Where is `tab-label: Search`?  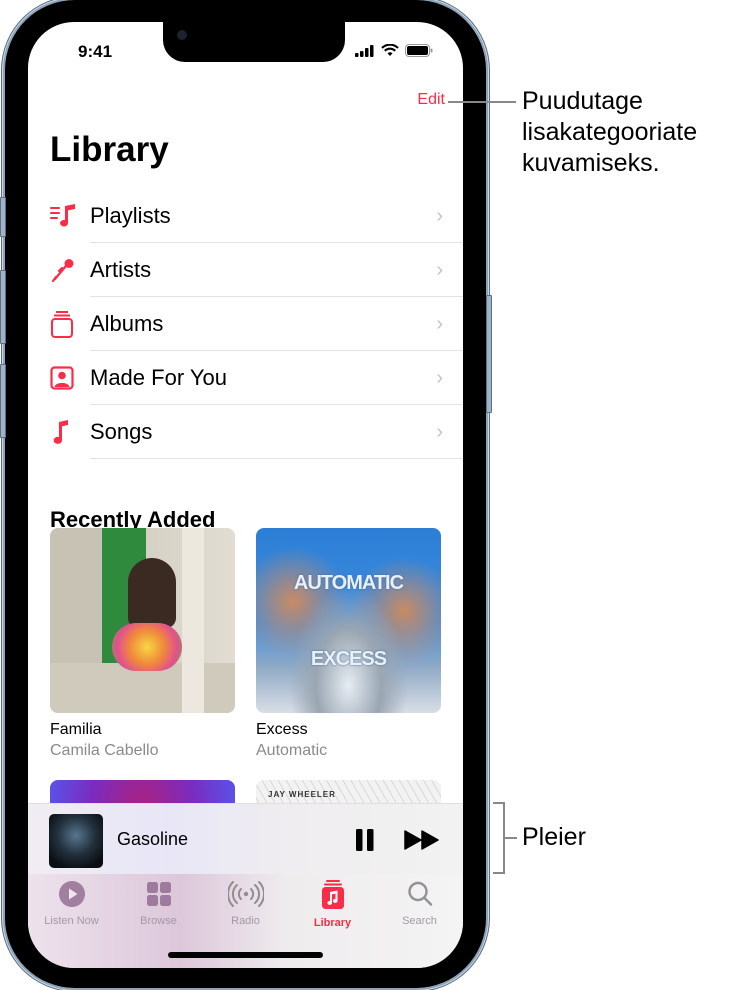 tab-label: Search is located at coordinates (419, 921).